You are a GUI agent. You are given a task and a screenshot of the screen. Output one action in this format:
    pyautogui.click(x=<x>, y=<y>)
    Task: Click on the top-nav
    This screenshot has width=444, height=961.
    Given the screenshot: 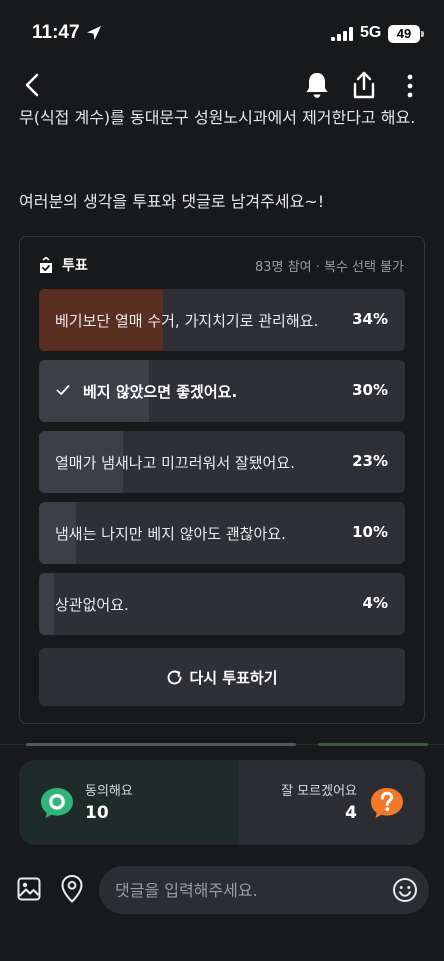 What is the action you would take?
    pyautogui.click(x=222, y=86)
    